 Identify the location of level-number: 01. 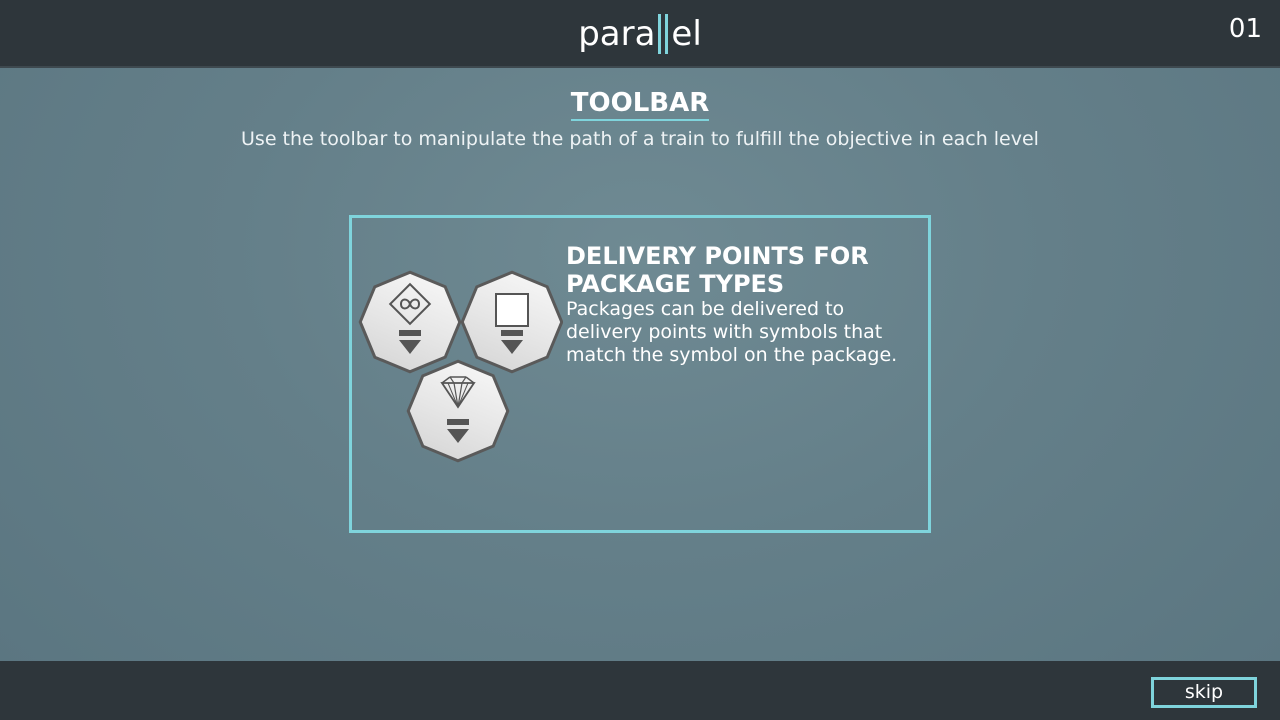
(1245, 29).